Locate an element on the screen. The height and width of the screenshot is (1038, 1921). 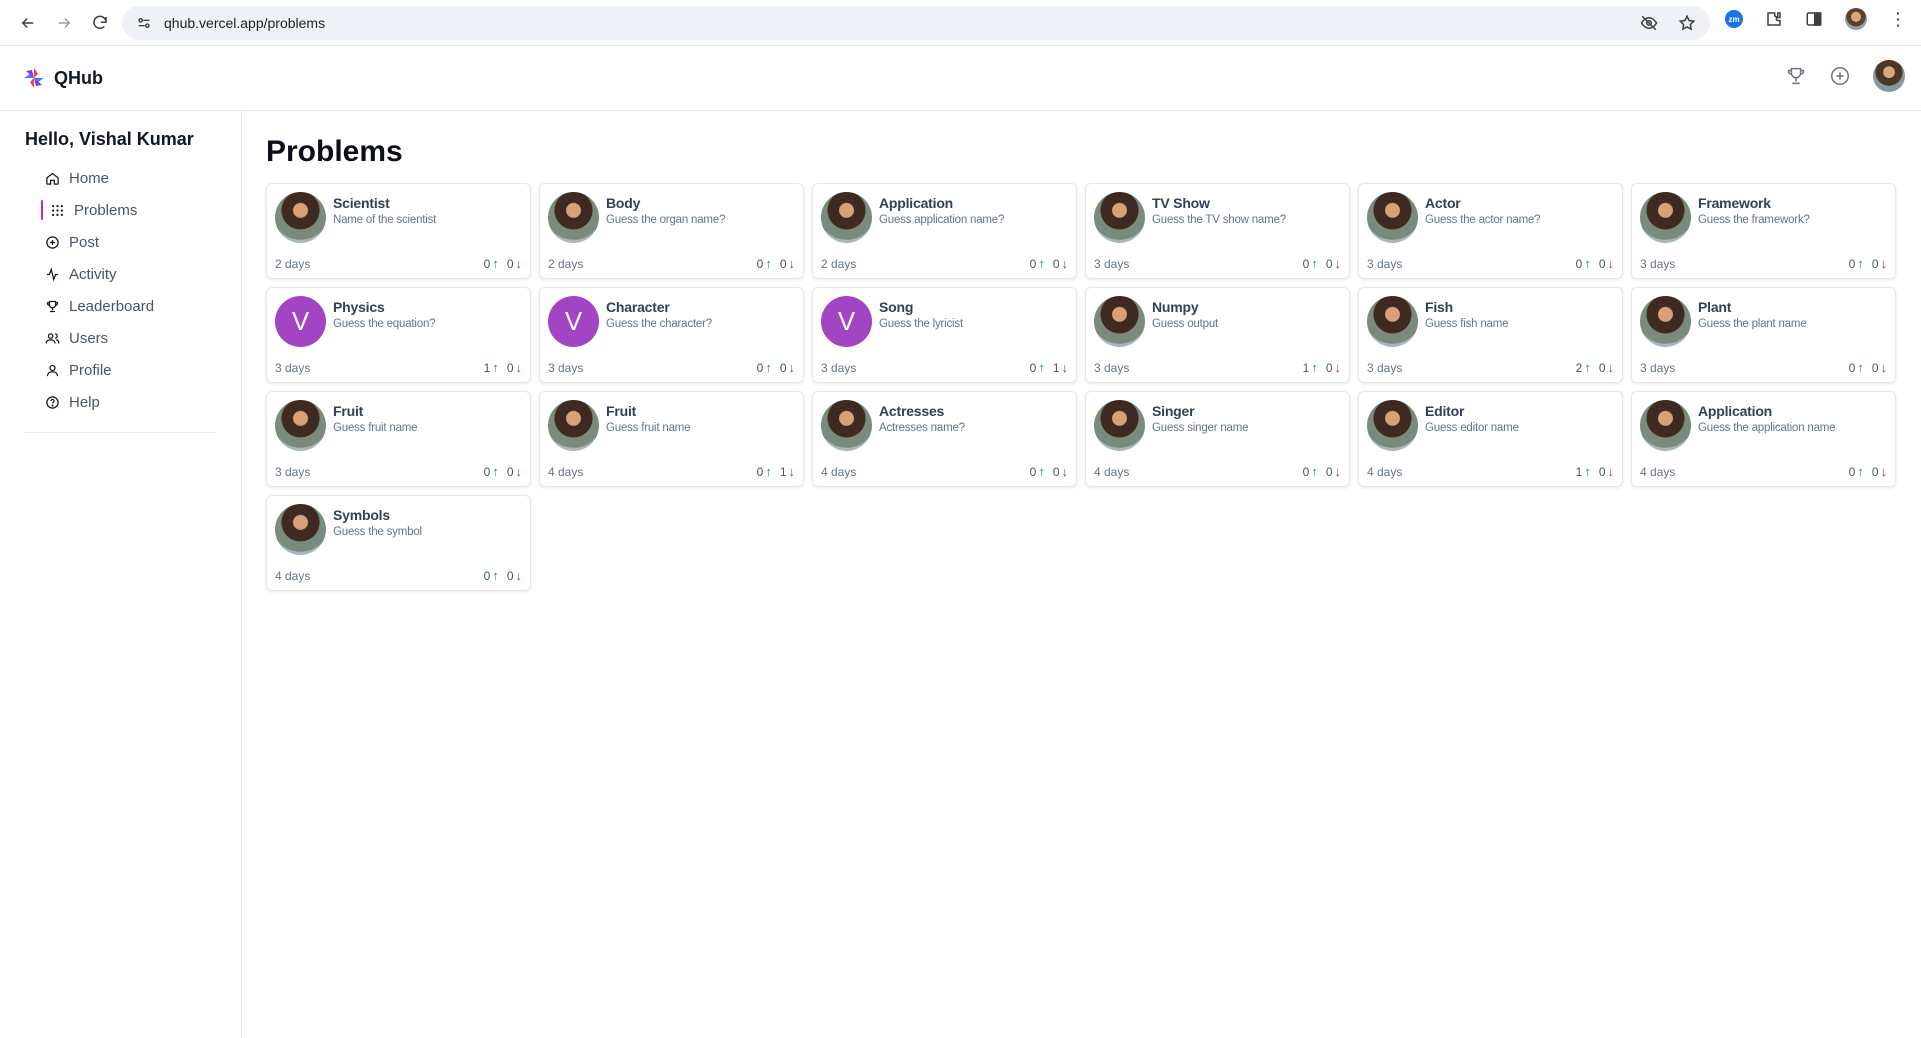
trophy-icon is located at coordinates (1796, 76).